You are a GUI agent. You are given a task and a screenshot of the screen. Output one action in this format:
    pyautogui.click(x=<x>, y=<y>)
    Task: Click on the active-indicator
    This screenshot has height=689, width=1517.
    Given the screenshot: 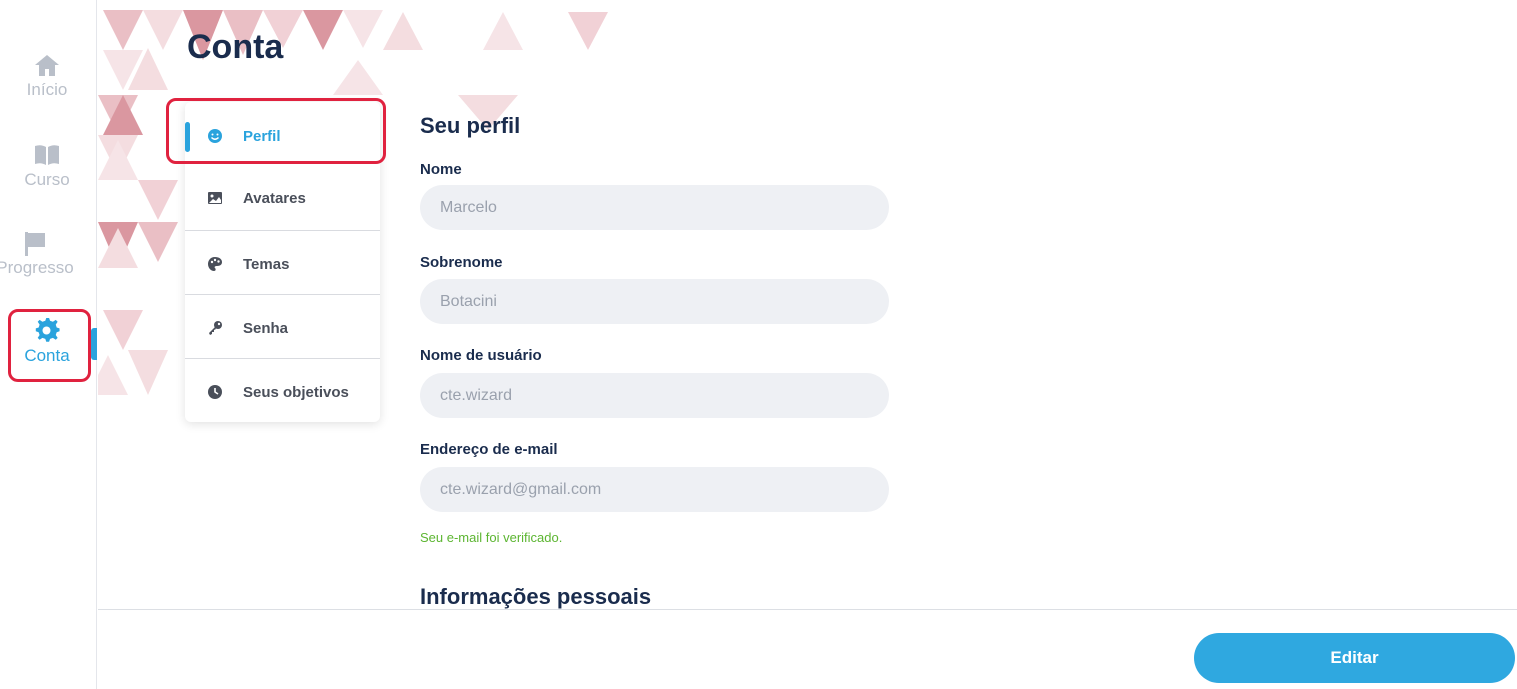 What is the action you would take?
    pyautogui.click(x=94, y=344)
    